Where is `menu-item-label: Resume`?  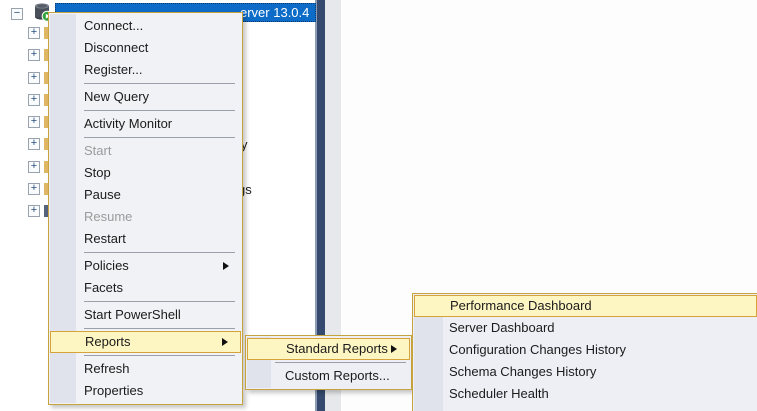
menu-item-label: Resume is located at coordinates (108, 216).